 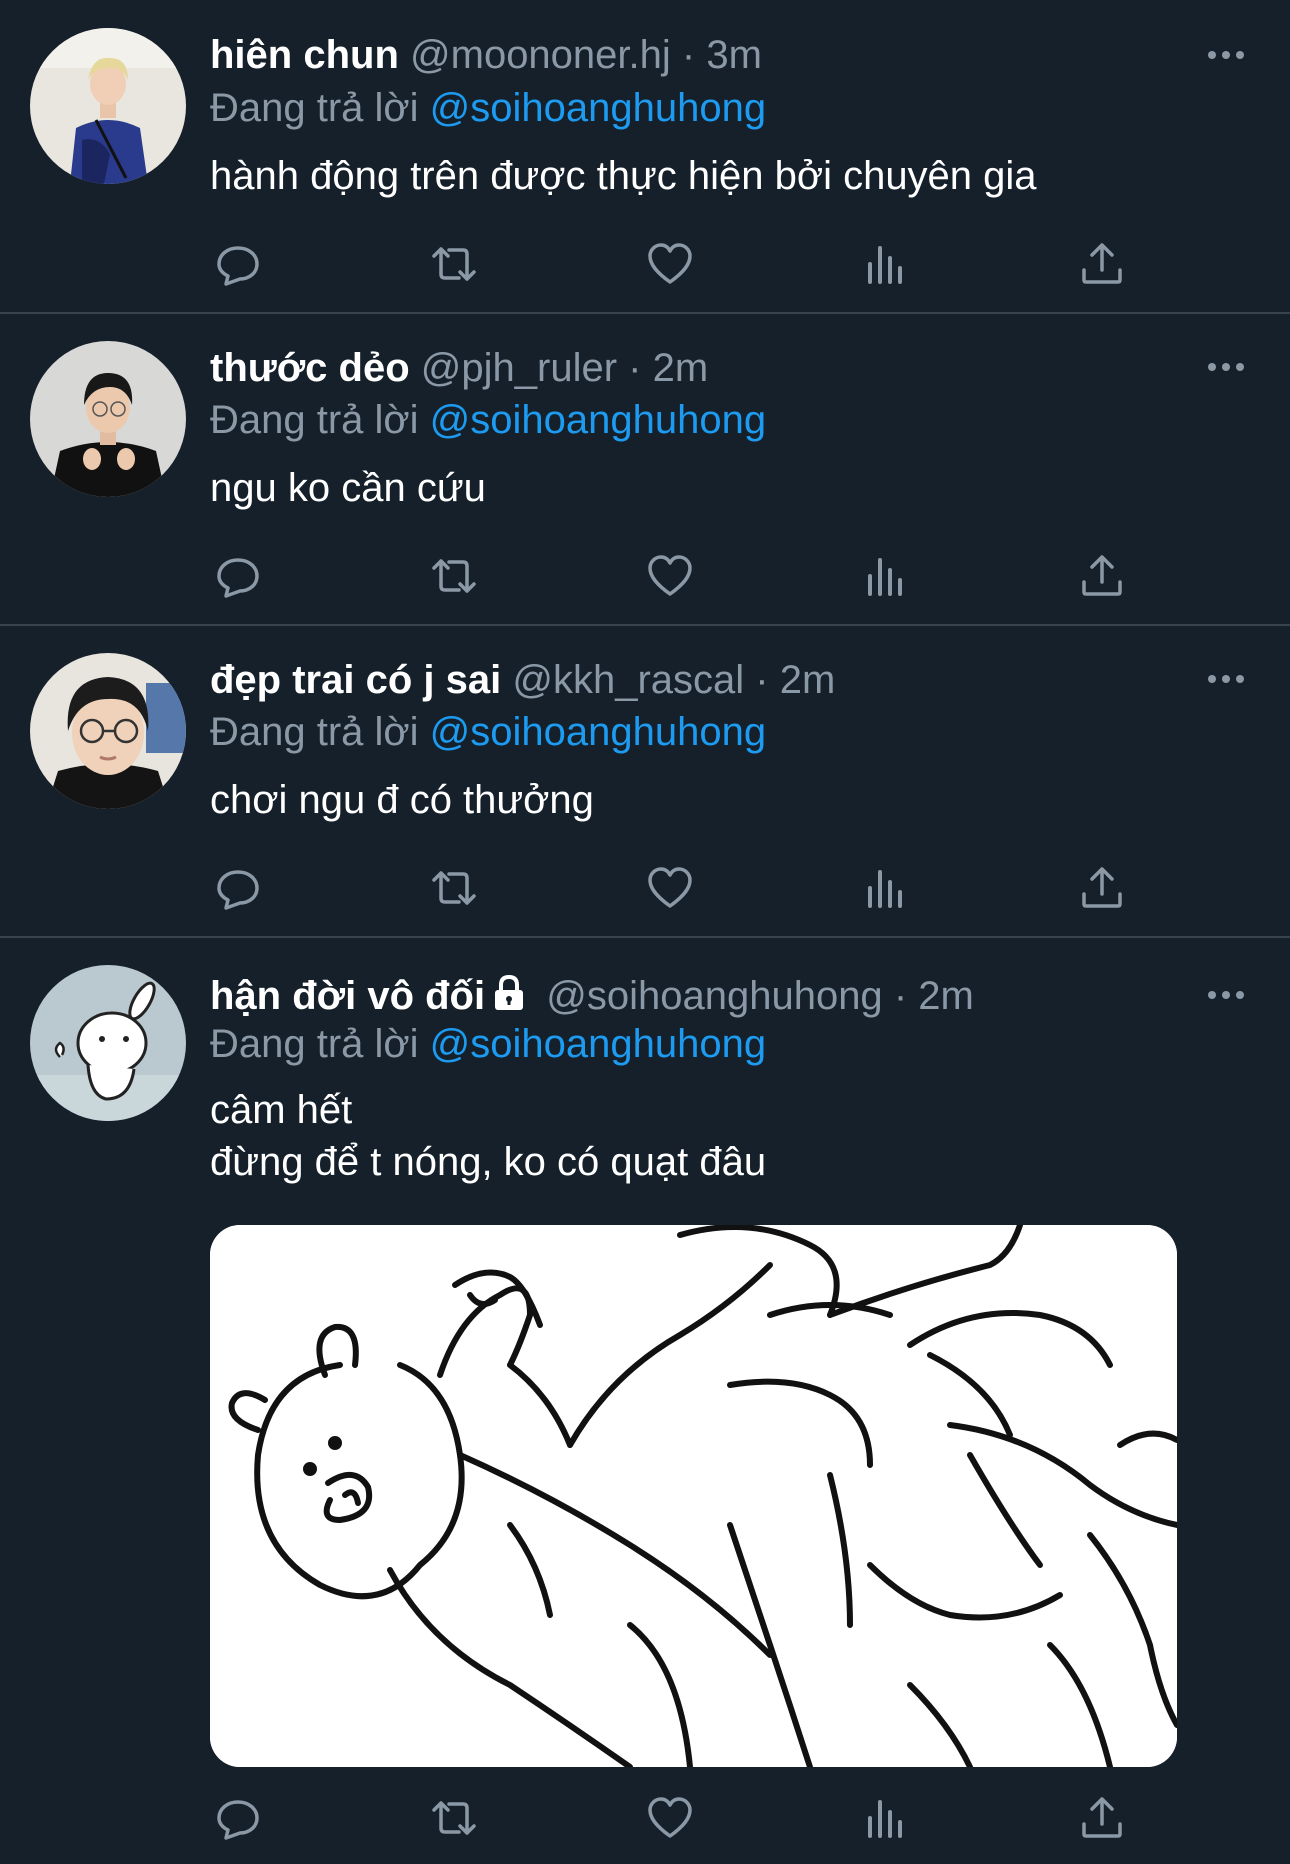 I want to click on tweet-header: đẹp trai có j sai @kkh_rascal · 2m, so click(x=705, y=680).